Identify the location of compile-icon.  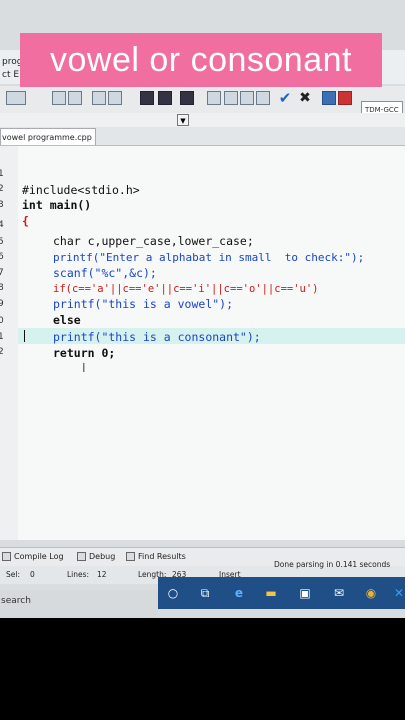
(231, 98).